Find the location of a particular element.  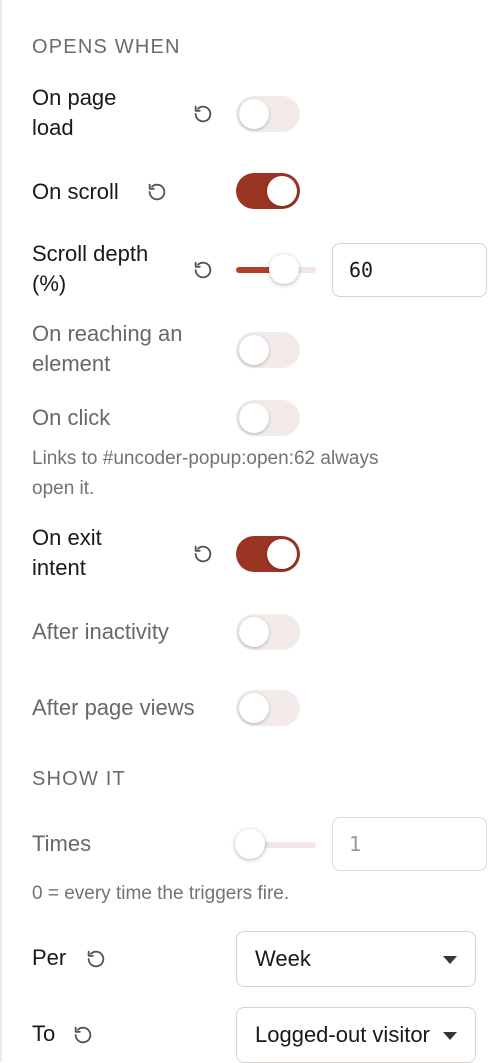

scroll-depth-label: Scroll depth (%) is located at coordinates (90, 269).